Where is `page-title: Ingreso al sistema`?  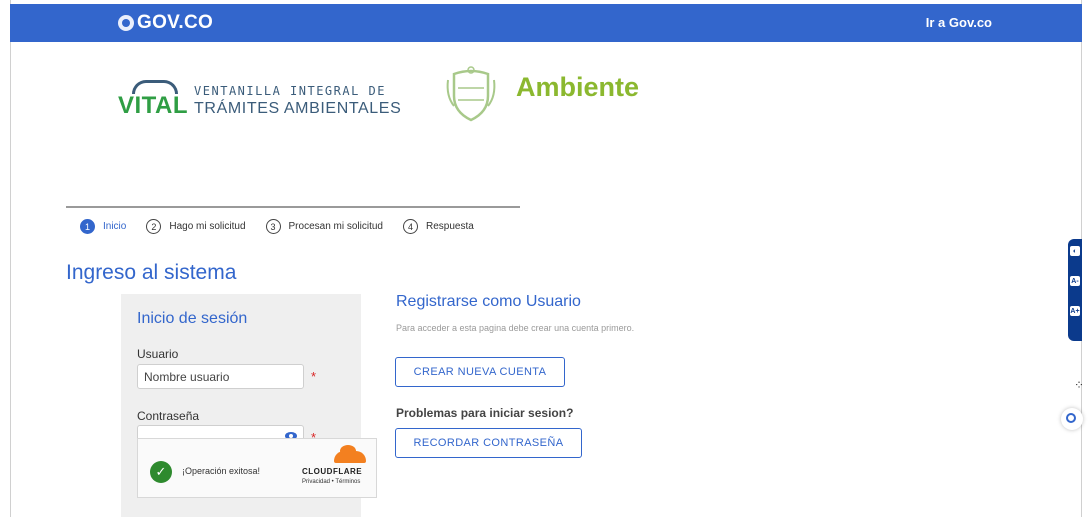
page-title: Ingreso al sistema is located at coordinates (151, 272).